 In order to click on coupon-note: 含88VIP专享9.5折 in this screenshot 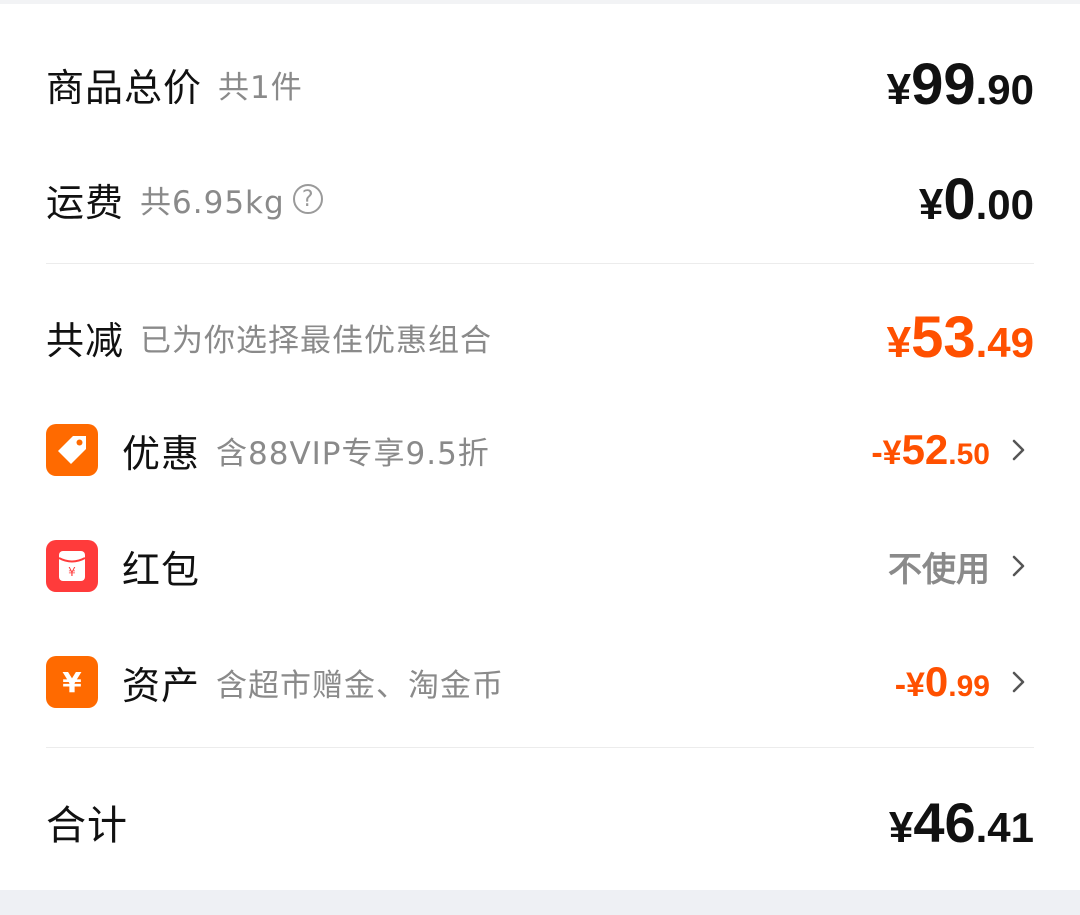, I will do `click(353, 453)`.